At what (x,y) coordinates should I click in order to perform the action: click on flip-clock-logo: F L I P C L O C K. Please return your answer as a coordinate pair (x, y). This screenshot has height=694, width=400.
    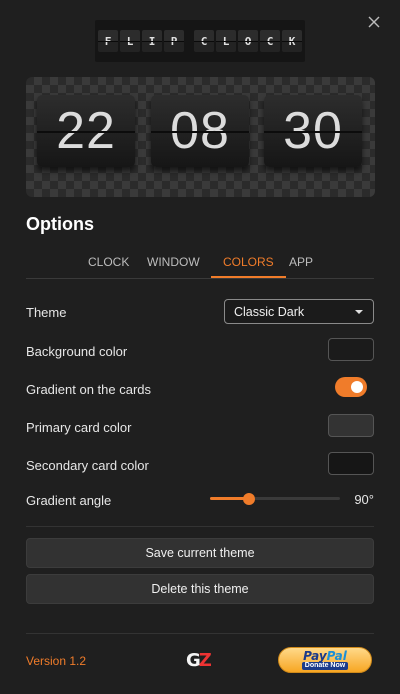
    Looking at the image, I should click on (200, 41).